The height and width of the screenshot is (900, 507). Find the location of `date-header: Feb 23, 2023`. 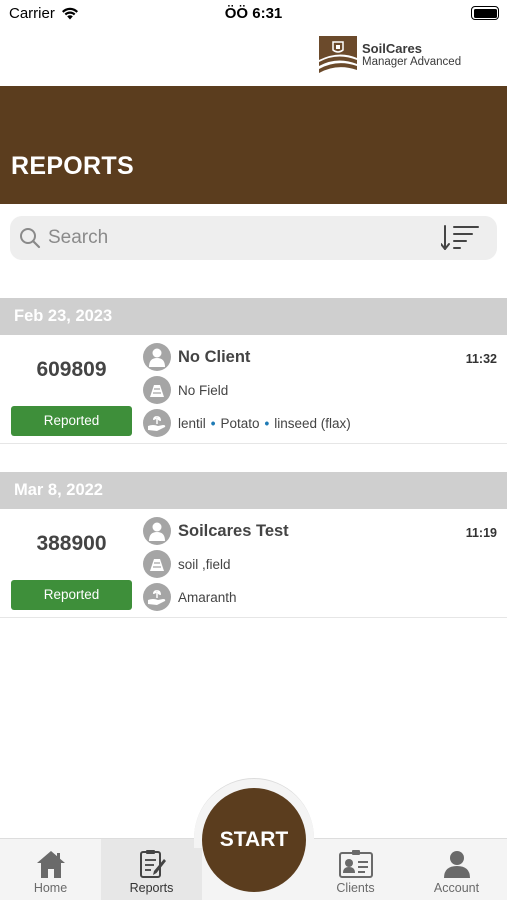

date-header: Feb 23, 2023 is located at coordinates (253, 316).